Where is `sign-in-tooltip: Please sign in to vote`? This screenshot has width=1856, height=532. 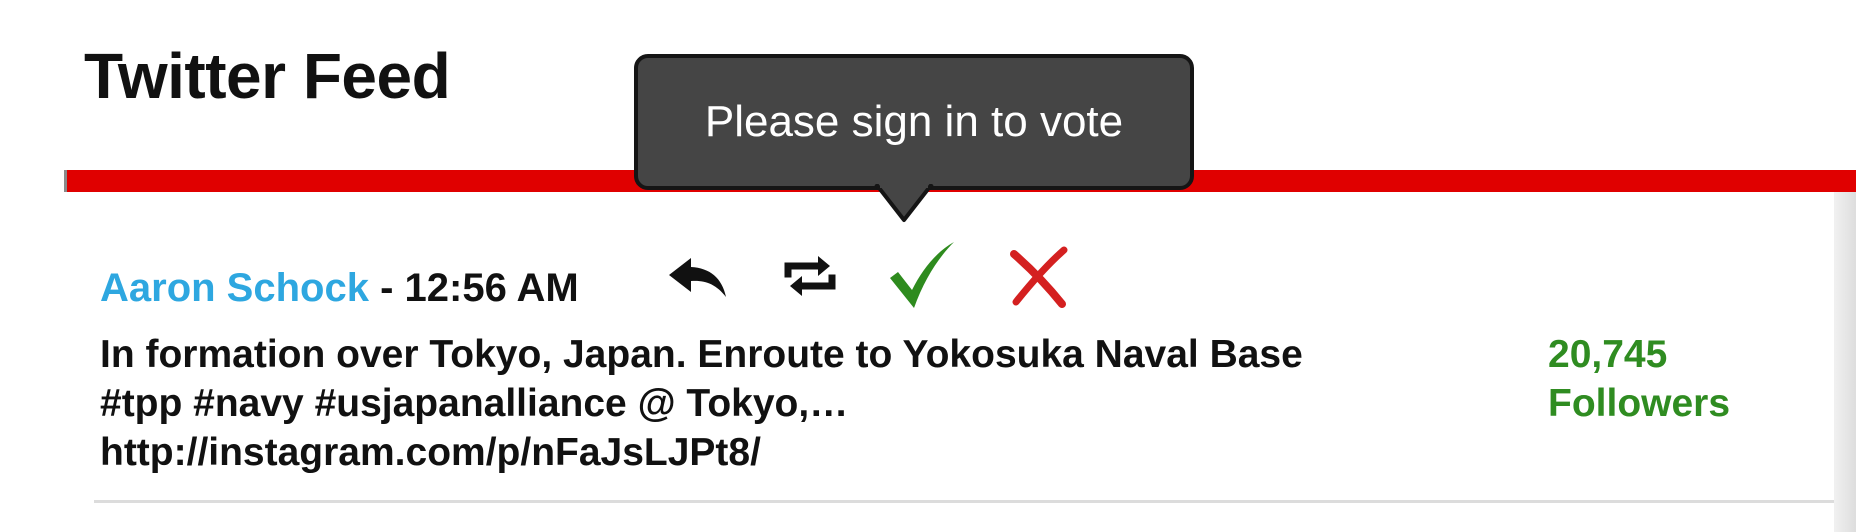
sign-in-tooltip: Please sign in to vote is located at coordinates (914, 122).